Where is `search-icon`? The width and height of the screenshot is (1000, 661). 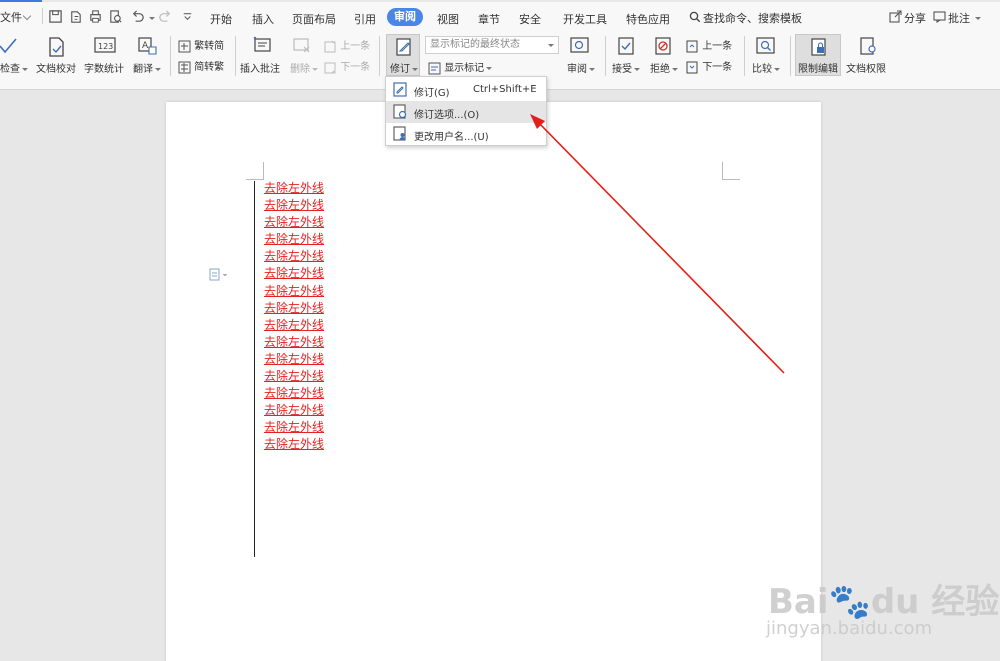
search-icon is located at coordinates (695, 17).